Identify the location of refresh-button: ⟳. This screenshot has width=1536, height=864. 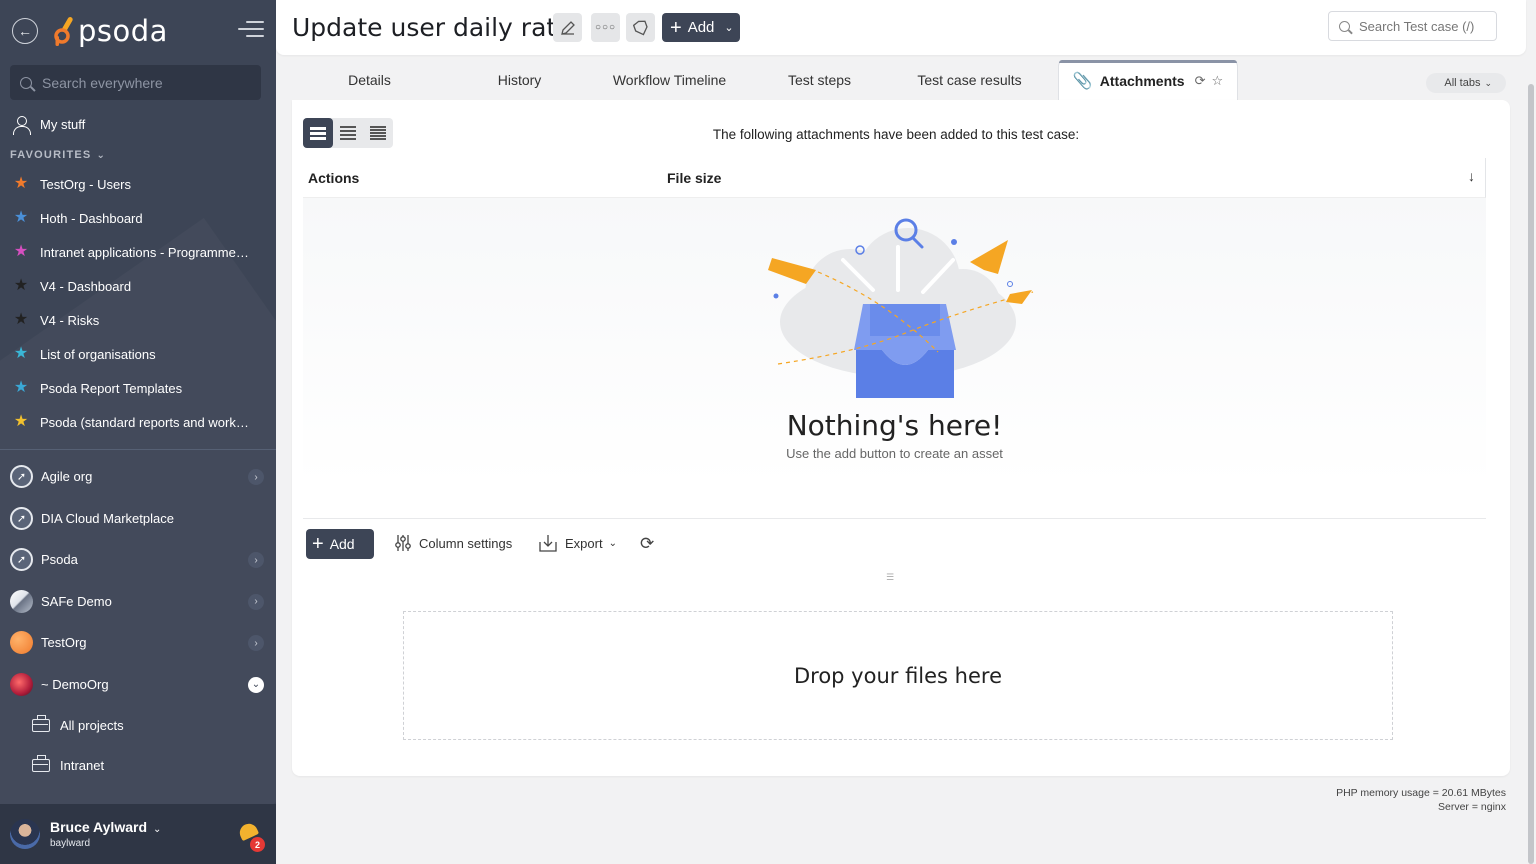
(650, 544).